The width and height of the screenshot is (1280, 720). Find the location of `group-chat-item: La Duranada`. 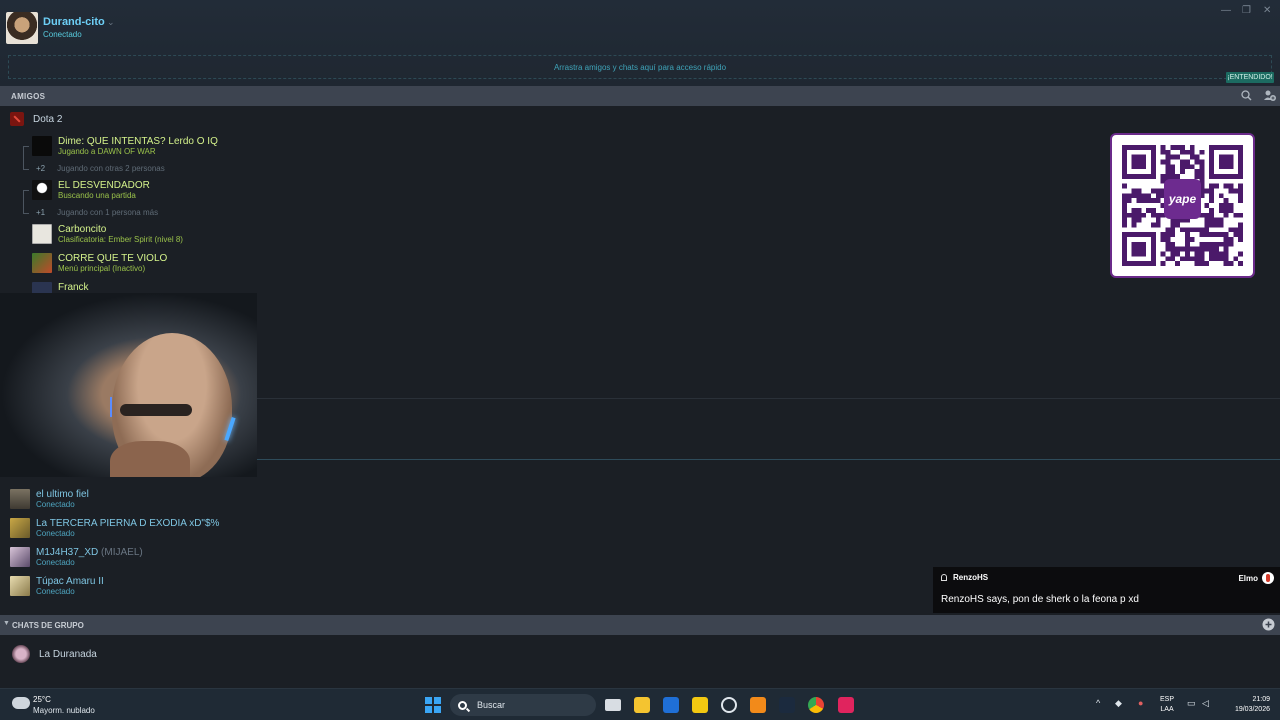

group-chat-item: La Duranada is located at coordinates (54, 654).